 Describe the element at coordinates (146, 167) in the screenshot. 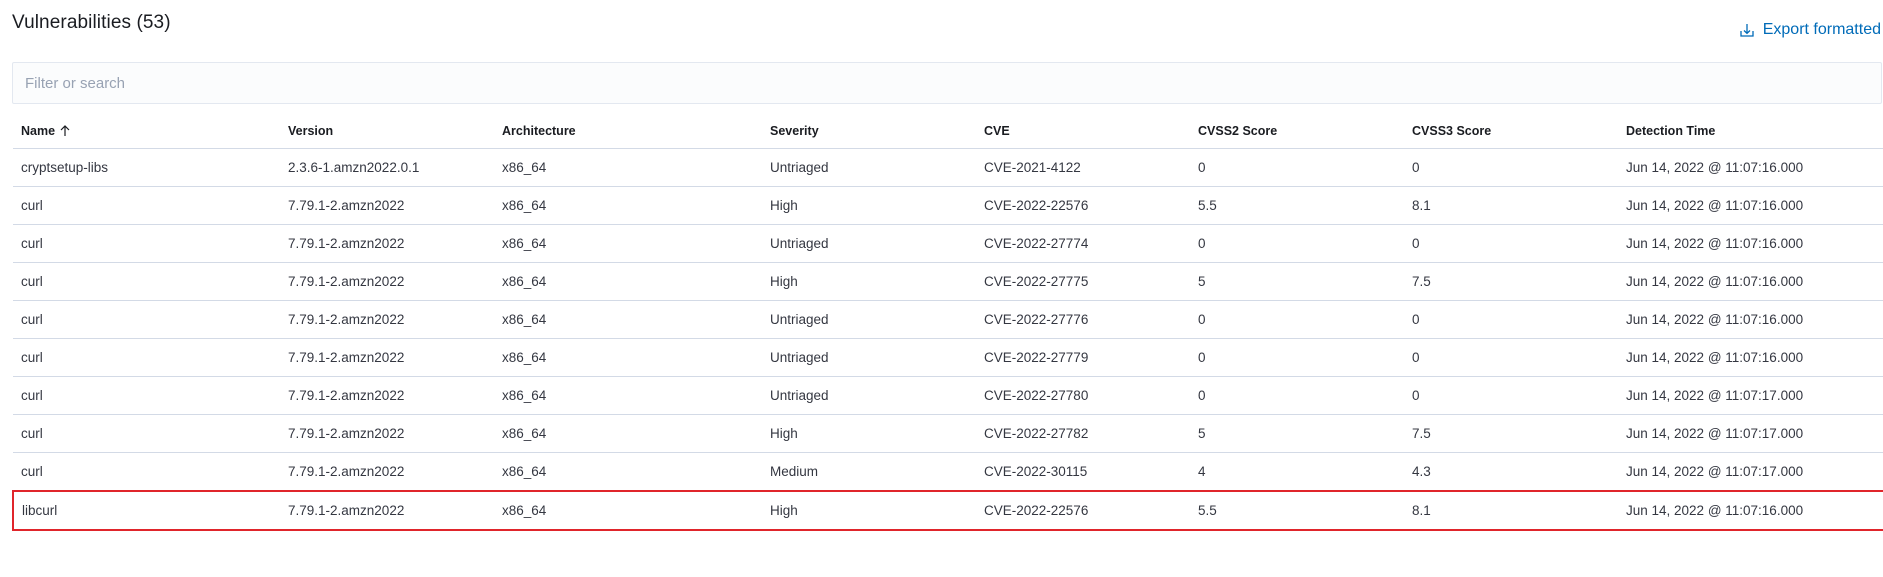

I see `table-cell-name: cryptsetup-libs` at that location.